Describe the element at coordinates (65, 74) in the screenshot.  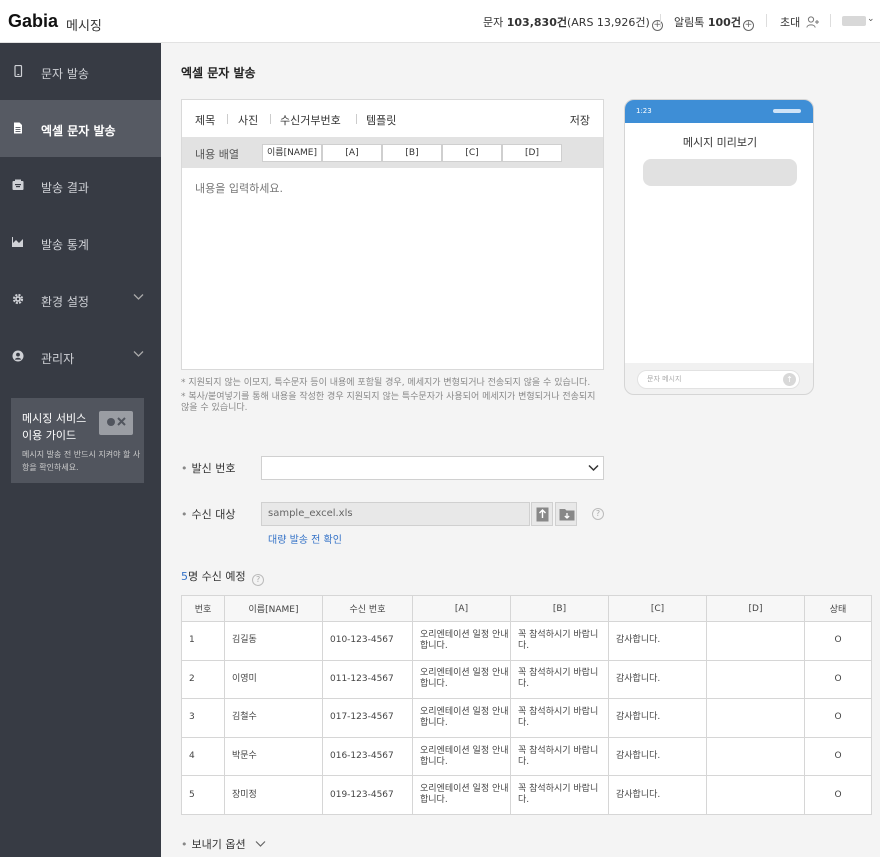
I see `sidebar-item-label: 문자 발송` at that location.